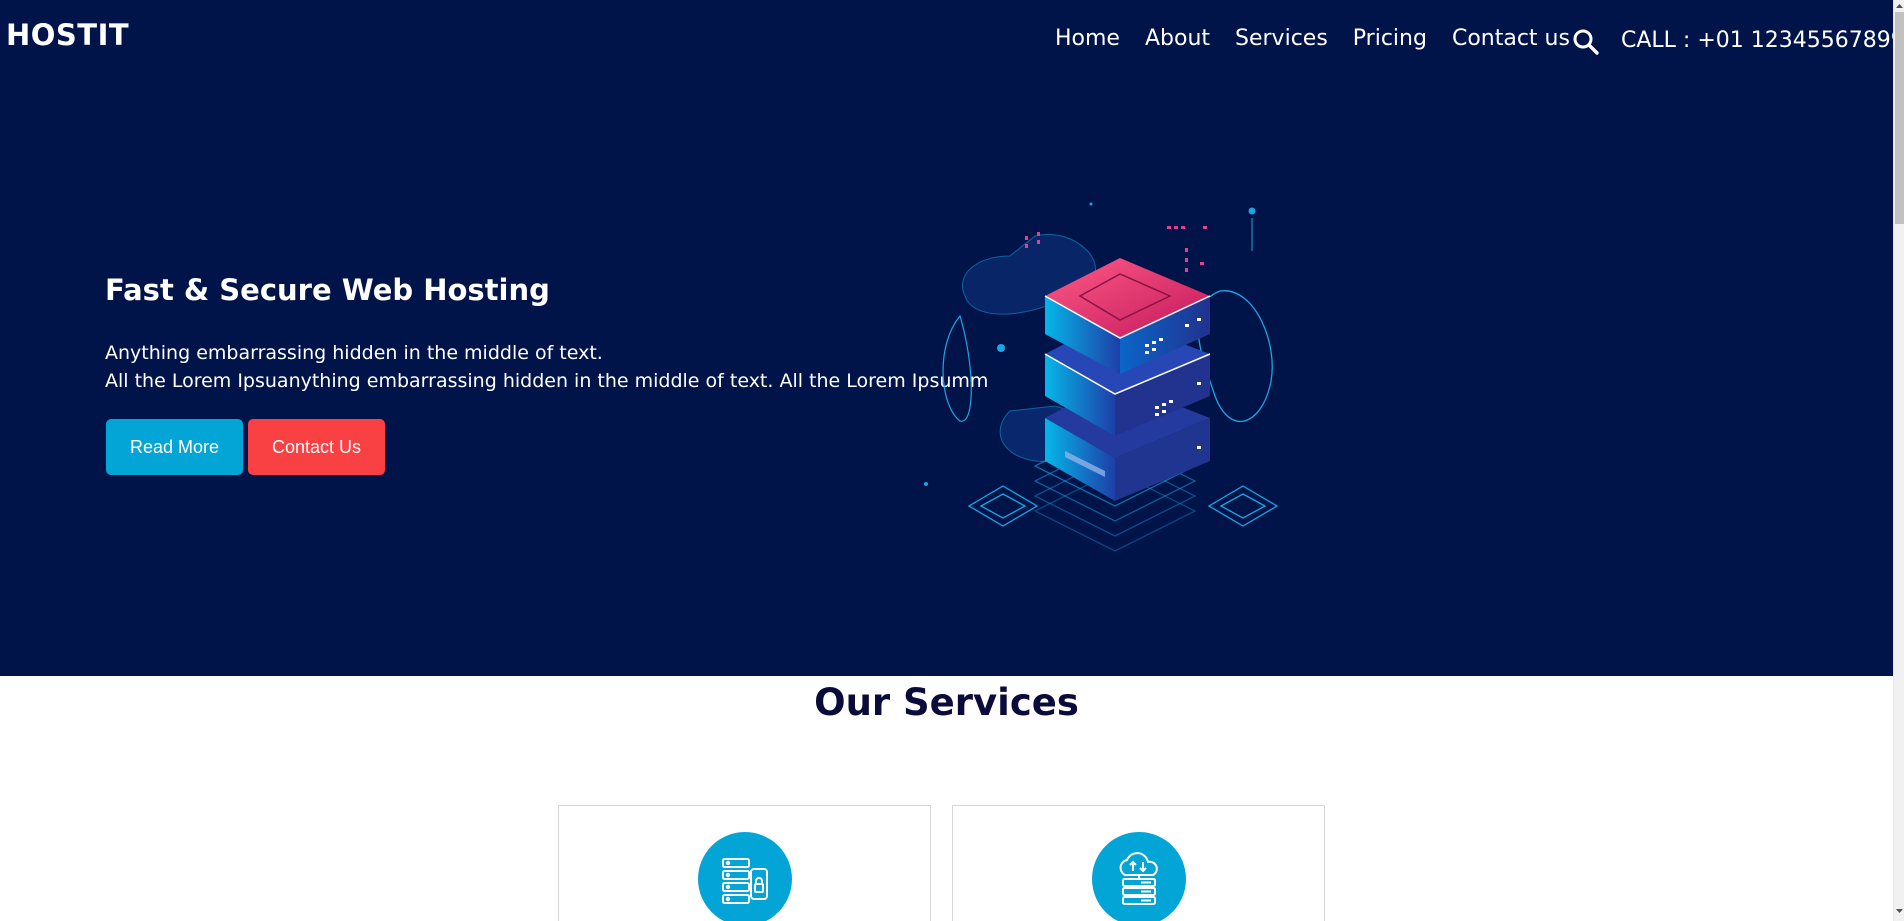 The height and width of the screenshot is (921, 1904). I want to click on nav-link-services: Services, so click(1281, 38).